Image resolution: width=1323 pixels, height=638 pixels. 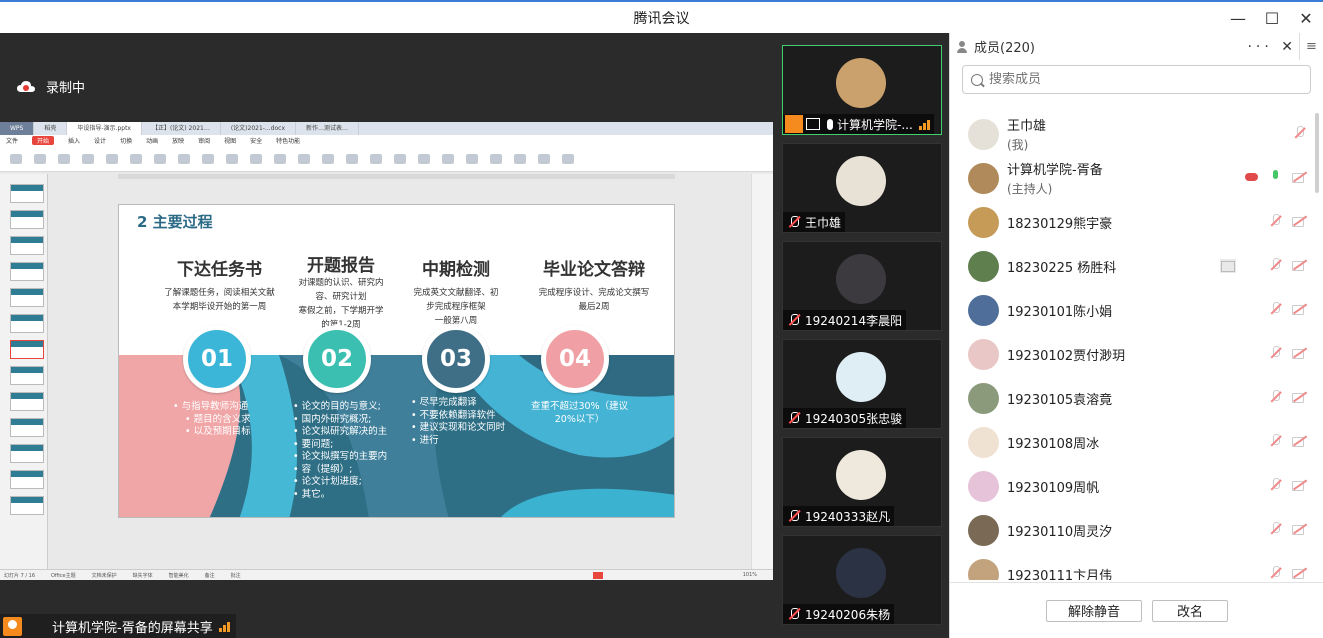 I want to click on more-icon: ···, so click(x=1259, y=47).